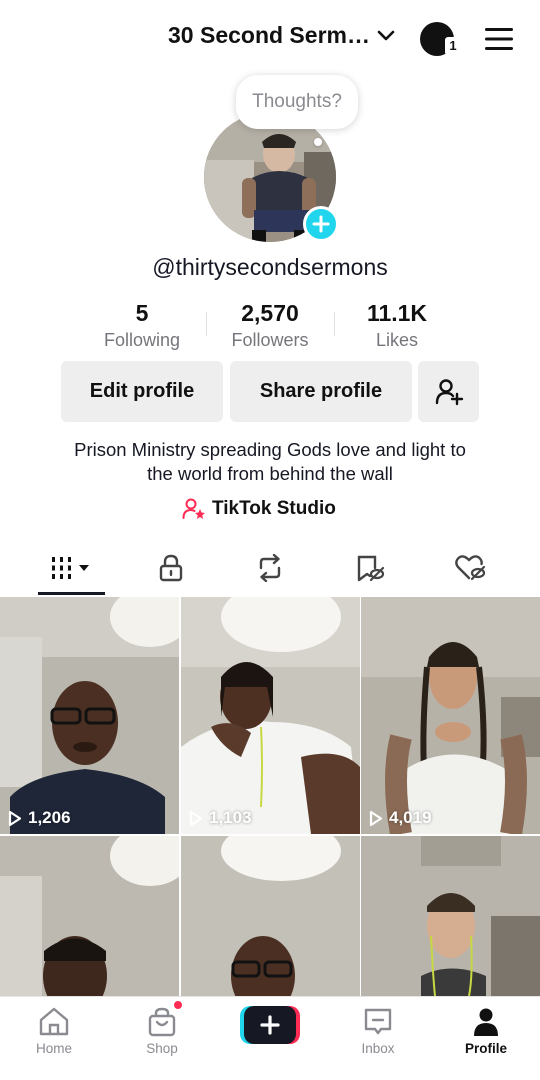 This screenshot has height=1080, width=540. Describe the element at coordinates (193, 508) in the screenshot. I see `studio-icon` at that location.